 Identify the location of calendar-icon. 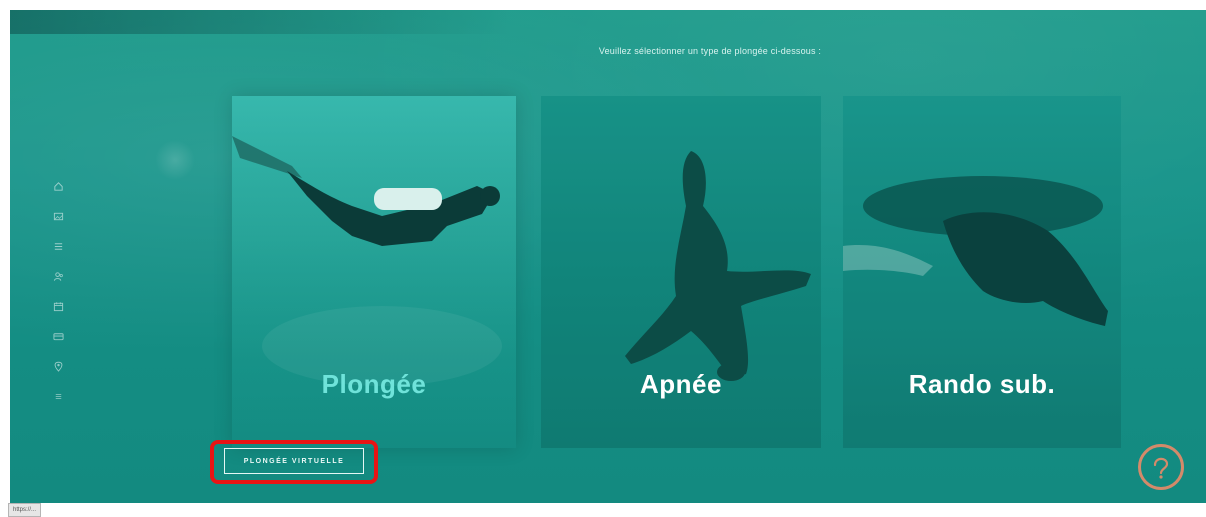
(58, 306).